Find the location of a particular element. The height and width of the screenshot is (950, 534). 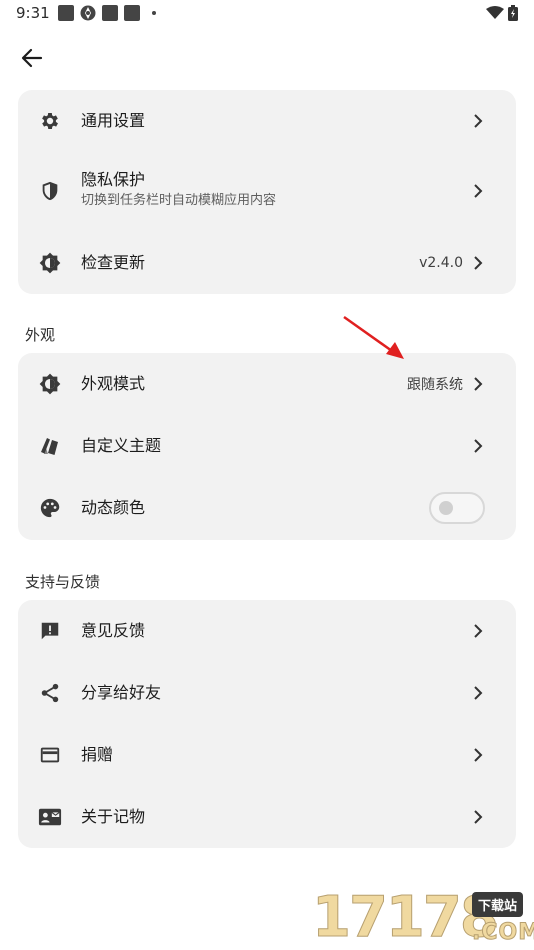

row-title: 关于记物 is located at coordinates (113, 816).